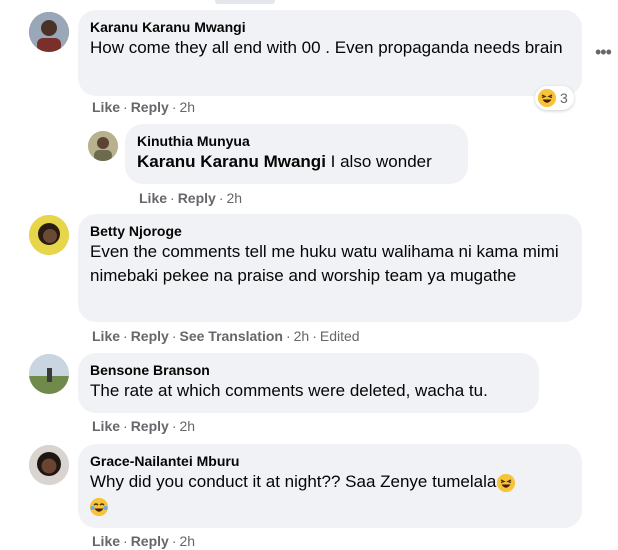  I want to click on reaction-summary: 3, so click(554, 98).